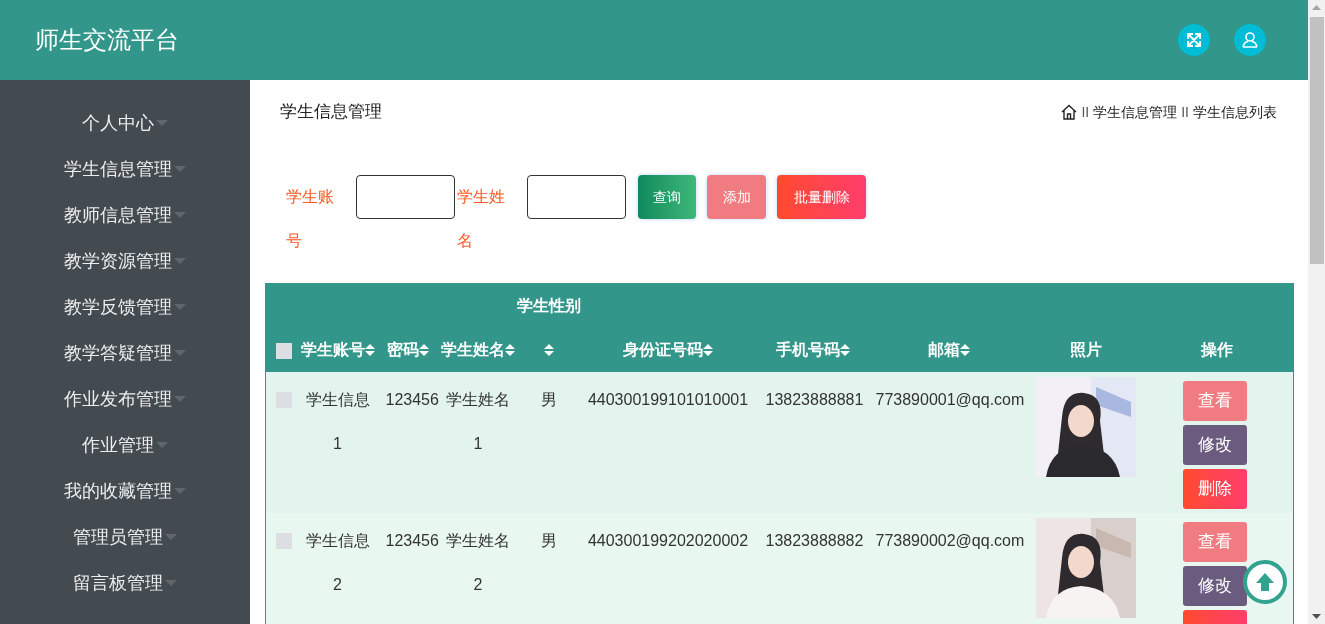 This screenshot has height=624, width=1325. I want to click on table-cell: 学生信息2, so click(337, 562).